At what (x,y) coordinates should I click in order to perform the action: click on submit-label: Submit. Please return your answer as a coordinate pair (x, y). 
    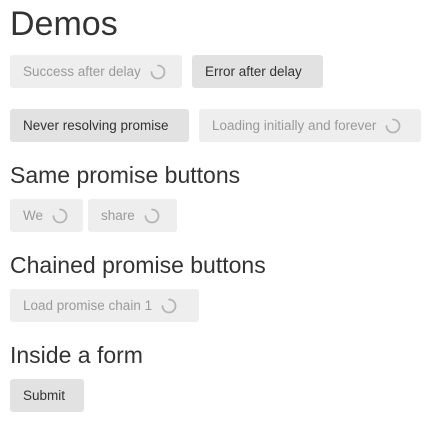
    Looking at the image, I should click on (44, 395).